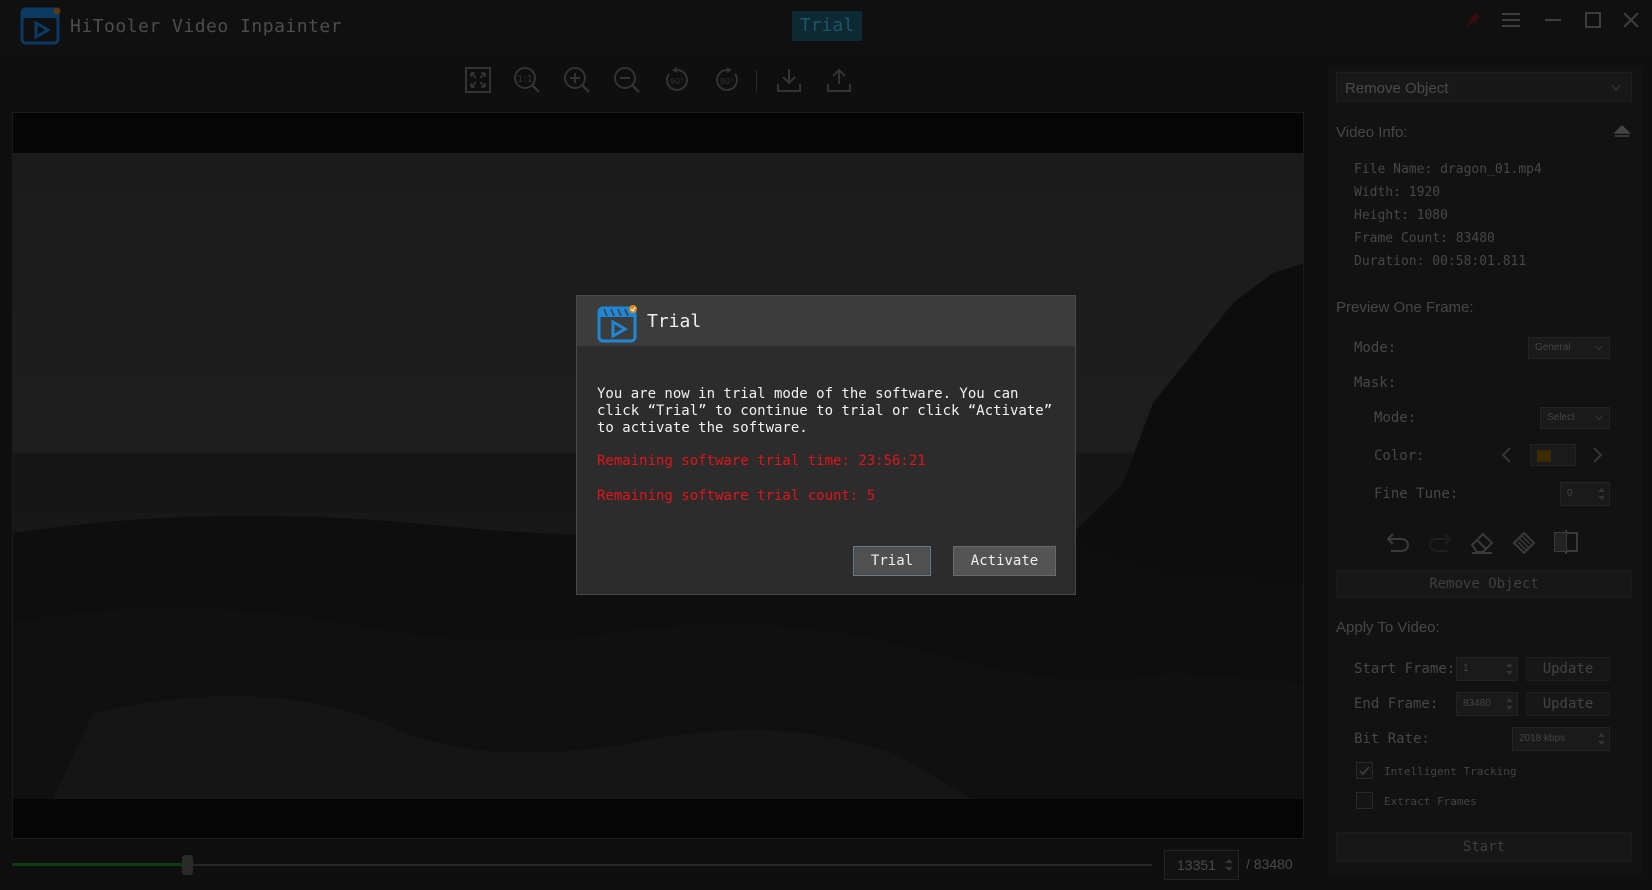  What do you see at coordinates (206, 26) in the screenshot?
I see `app-title: HiTooler Video Inpainter` at bounding box center [206, 26].